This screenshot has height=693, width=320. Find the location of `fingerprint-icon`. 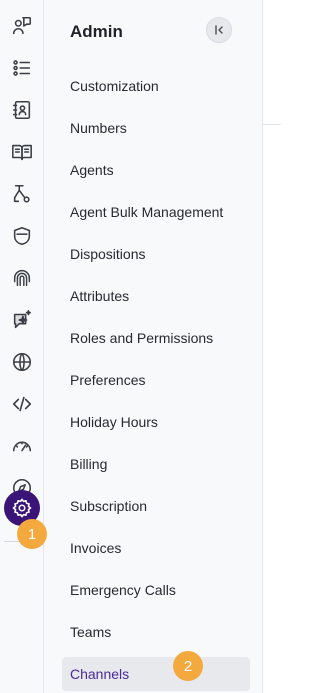

fingerprint-icon is located at coordinates (22, 278).